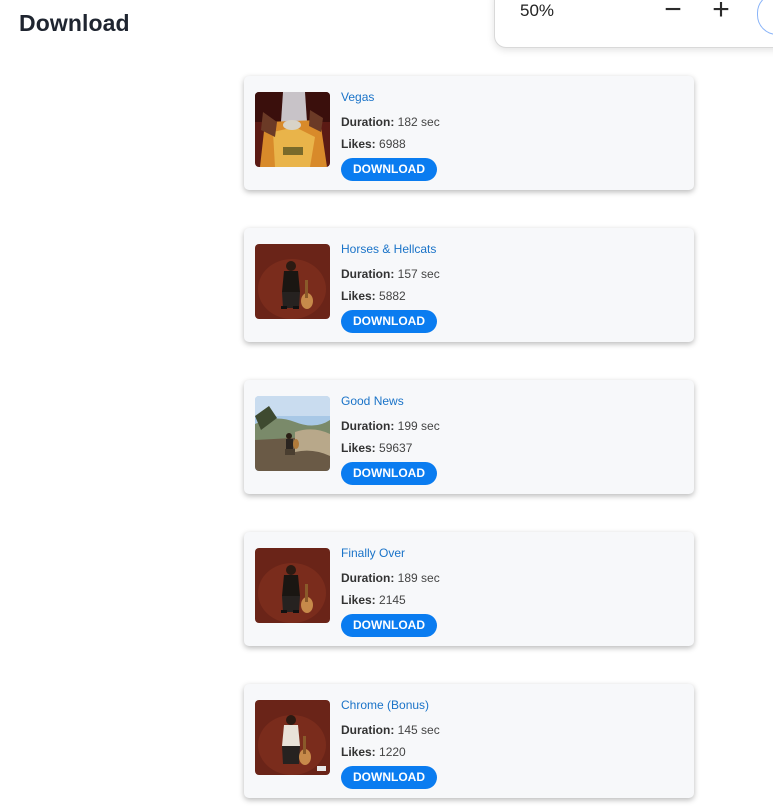 The image size is (773, 806). I want to click on duration-row: Duration: 189 sec, so click(390, 578).